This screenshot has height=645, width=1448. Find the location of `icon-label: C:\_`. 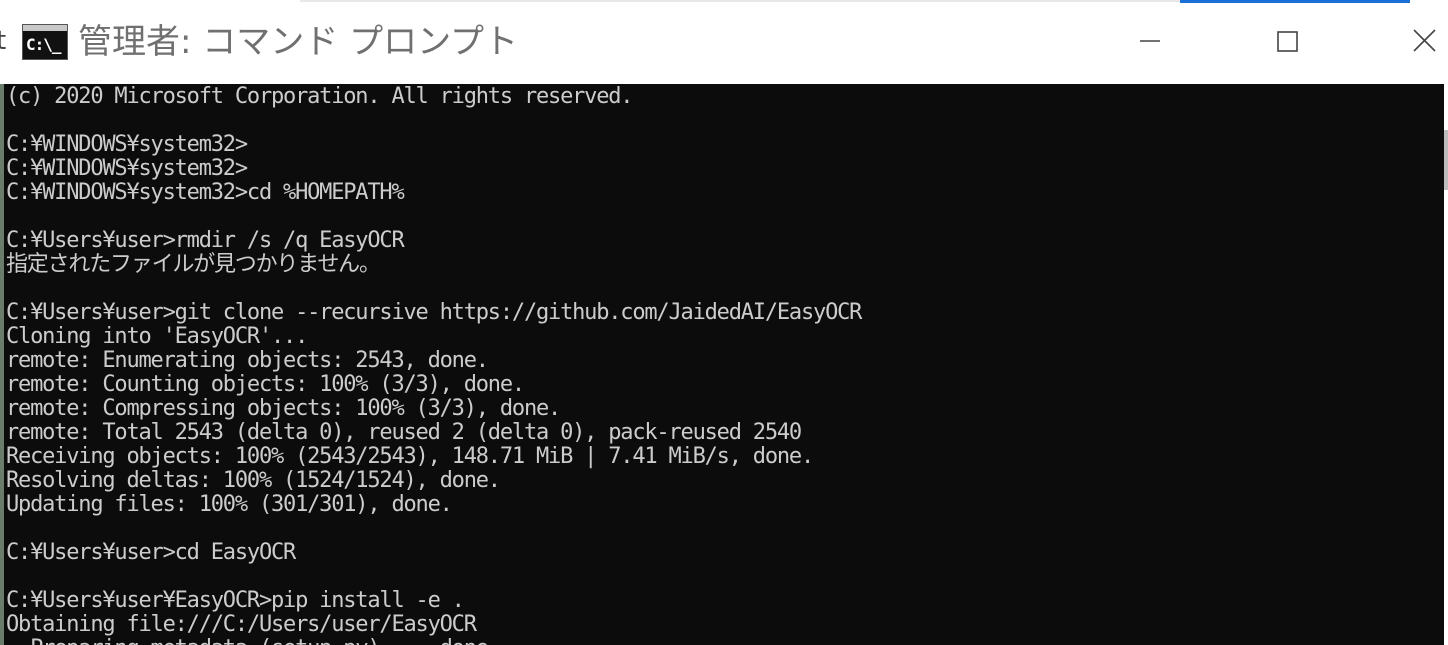

icon-label: C:\_ is located at coordinates (44, 44).